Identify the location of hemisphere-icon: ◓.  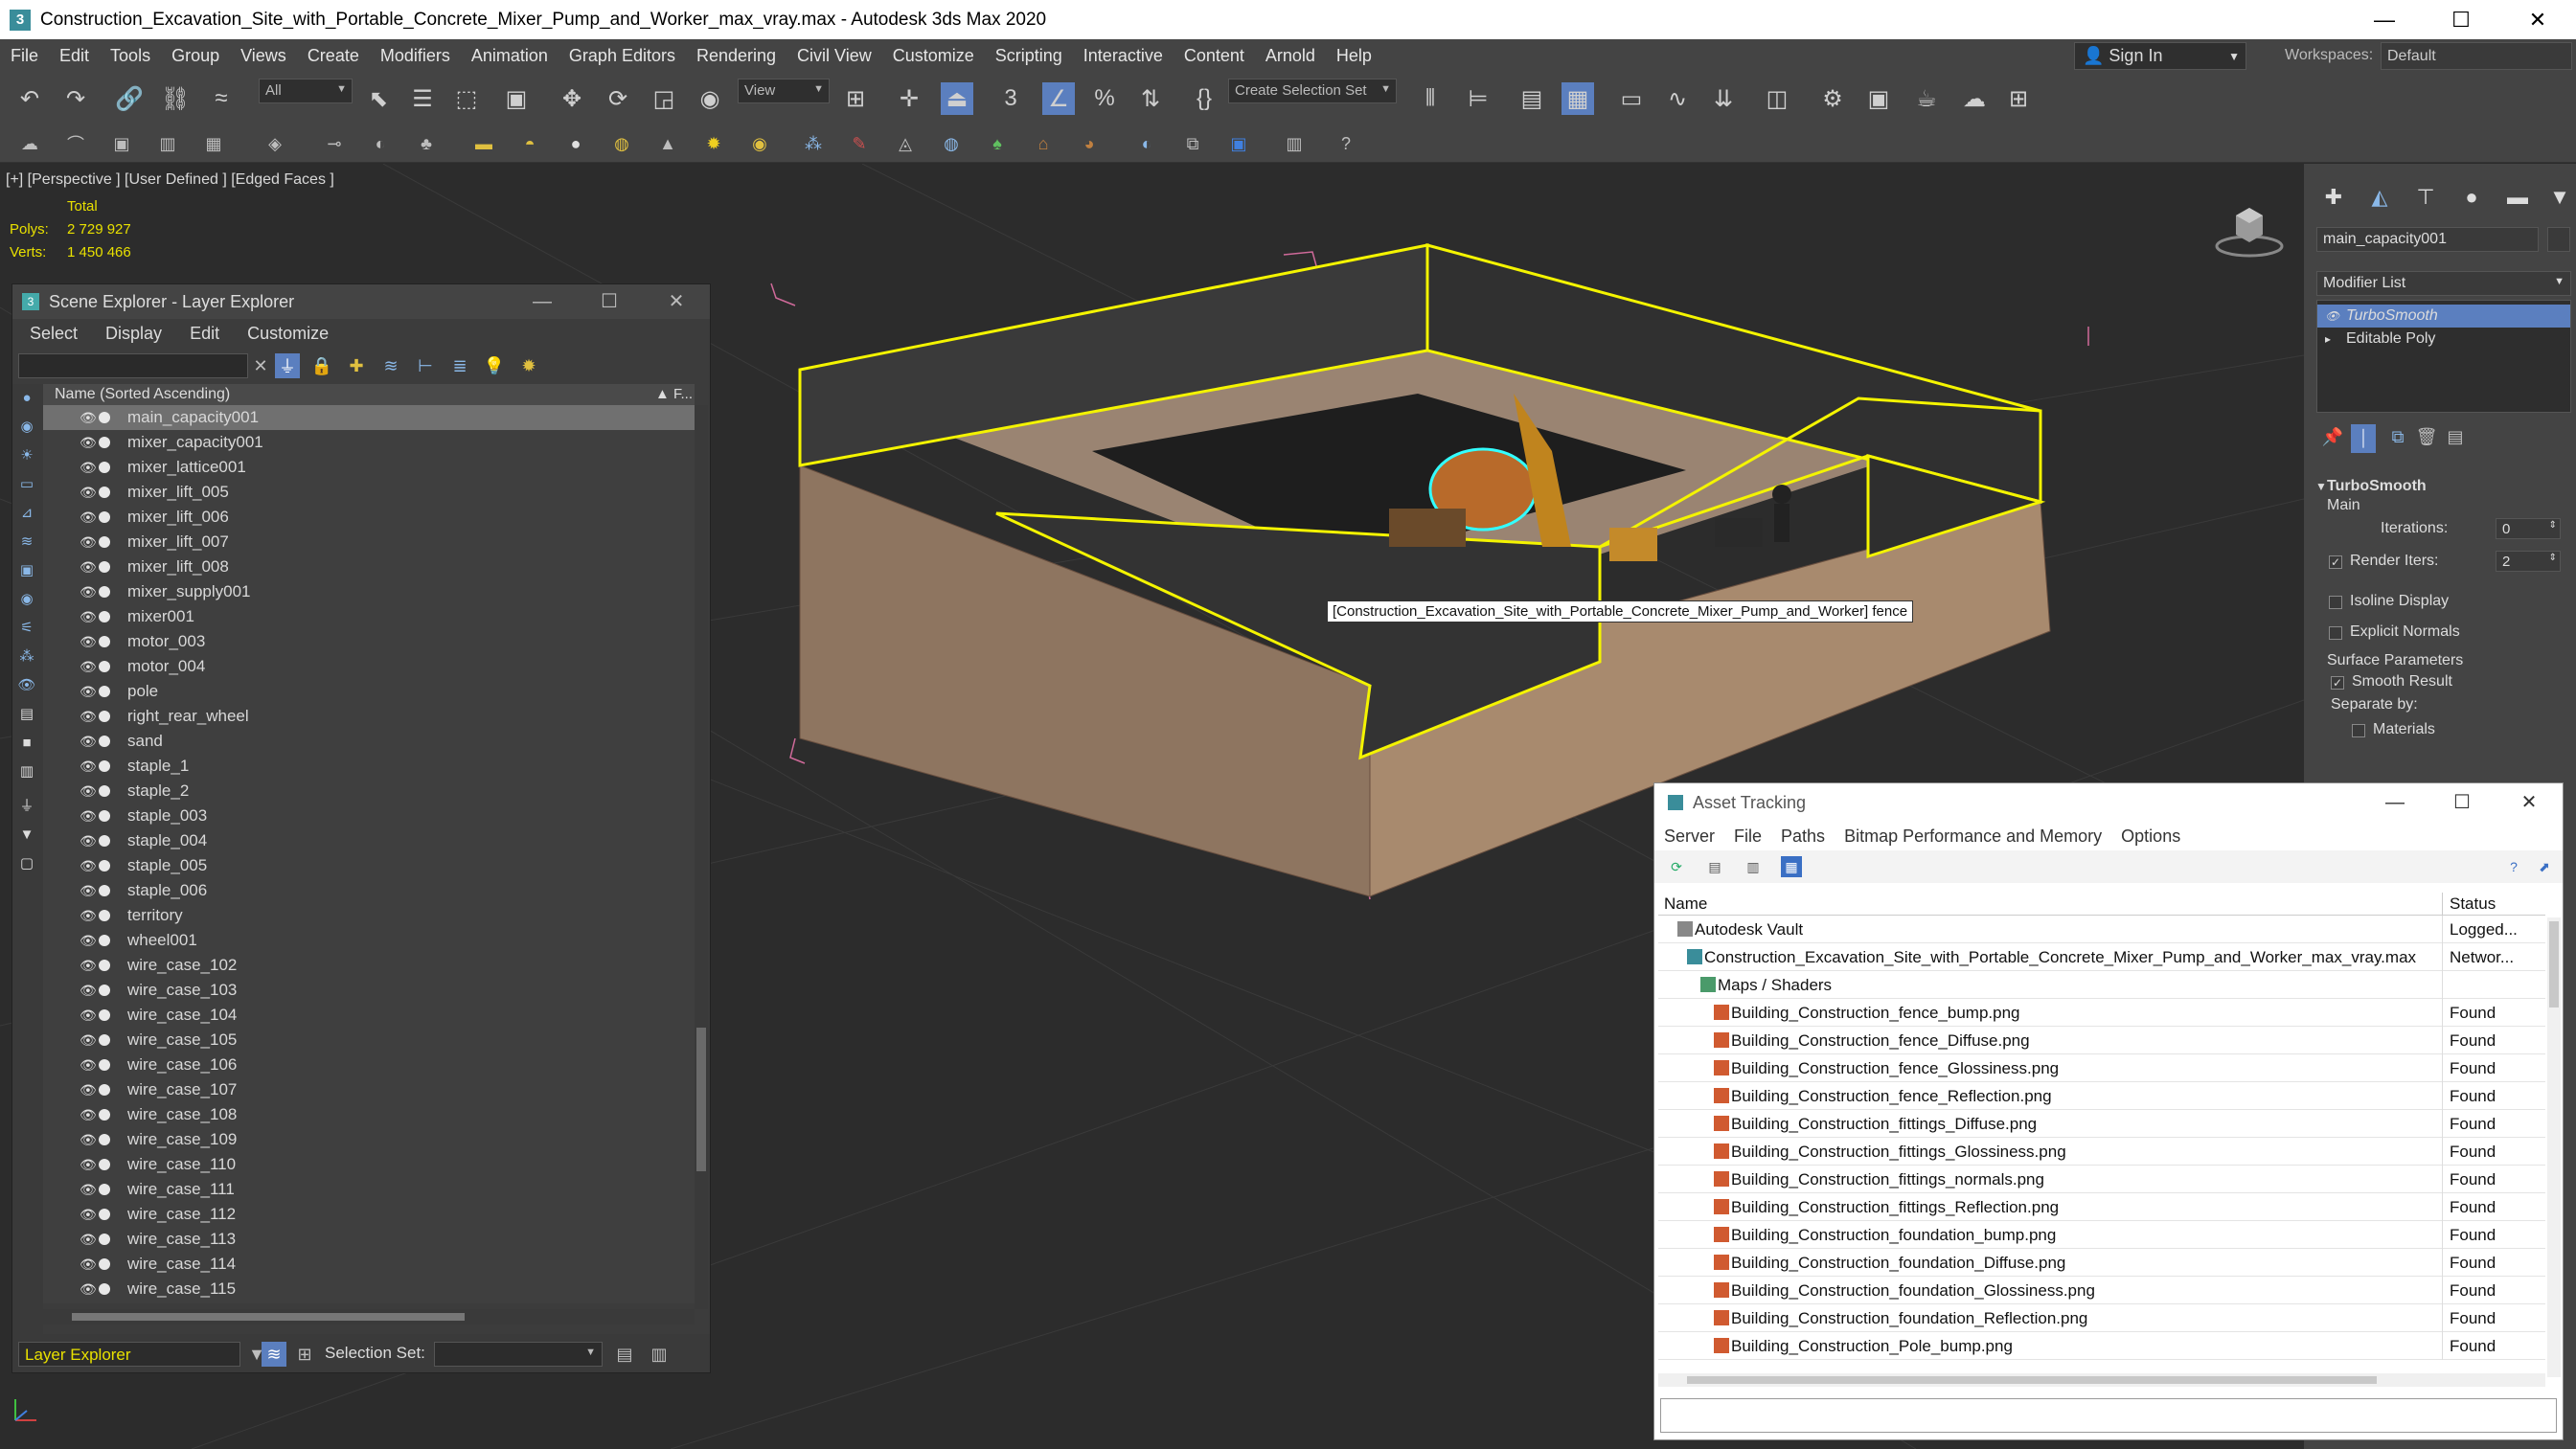
(529, 143).